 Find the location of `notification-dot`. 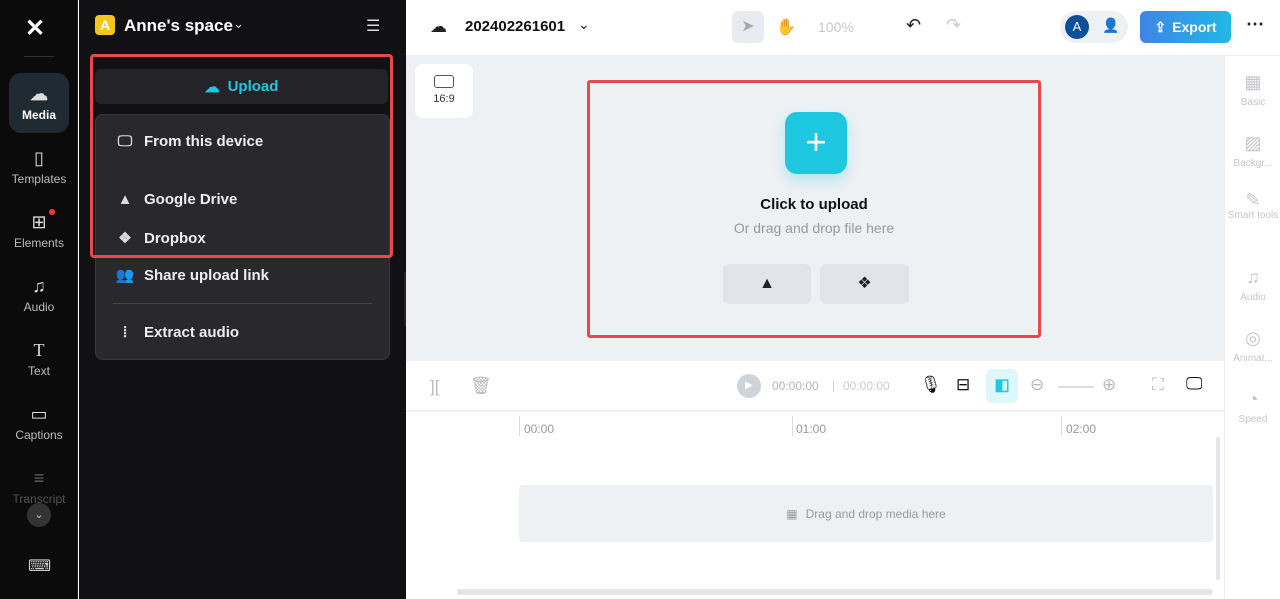

notification-dot is located at coordinates (52, 212).